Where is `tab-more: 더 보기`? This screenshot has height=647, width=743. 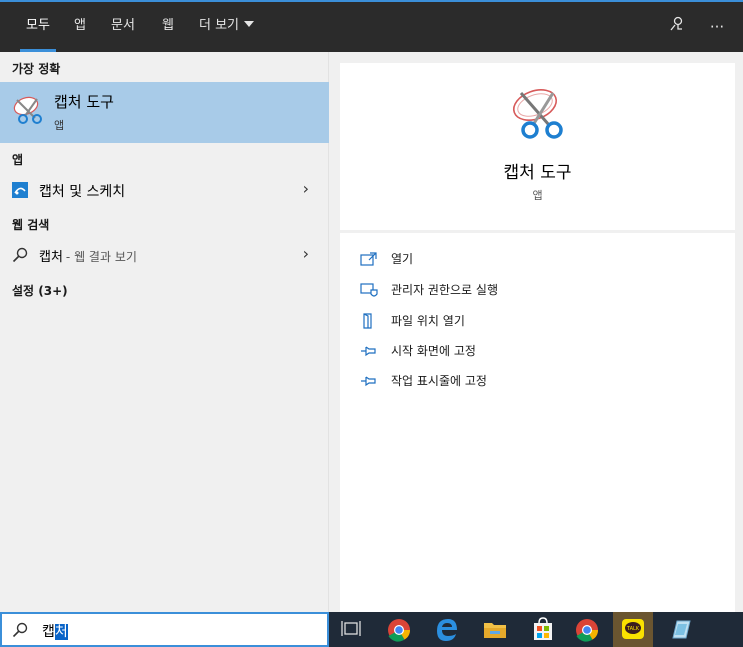
tab-more: 더 보기 is located at coordinates (227, 27).